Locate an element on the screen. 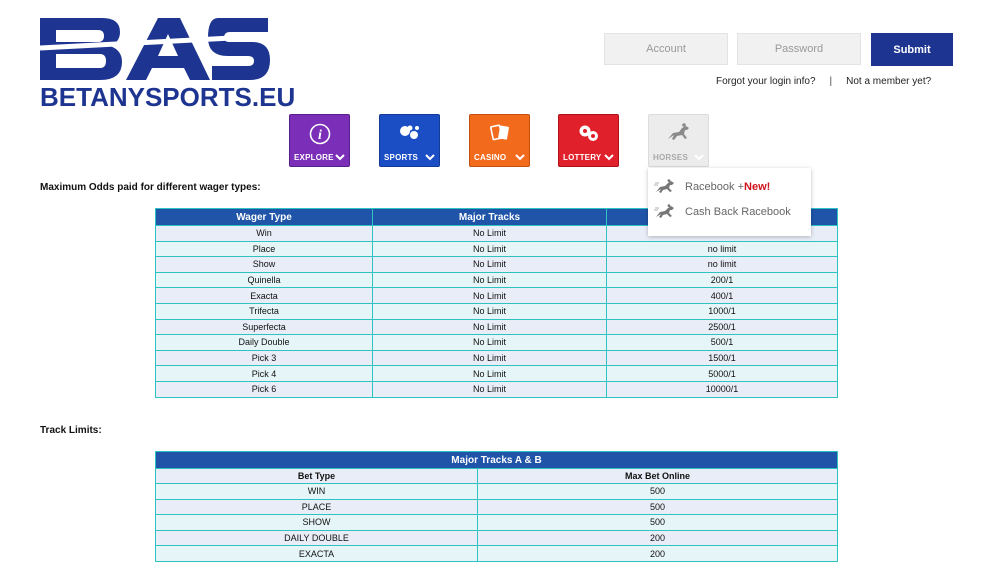 This screenshot has height=562, width=994. table-row: Place No Limit no limit is located at coordinates (496, 249).